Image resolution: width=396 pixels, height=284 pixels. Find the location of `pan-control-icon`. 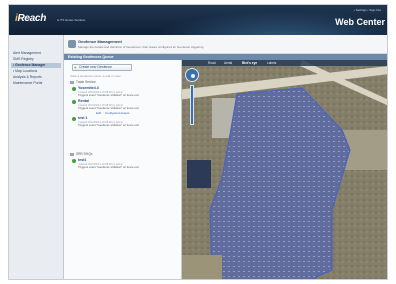

pan-control-icon is located at coordinates (192, 75).